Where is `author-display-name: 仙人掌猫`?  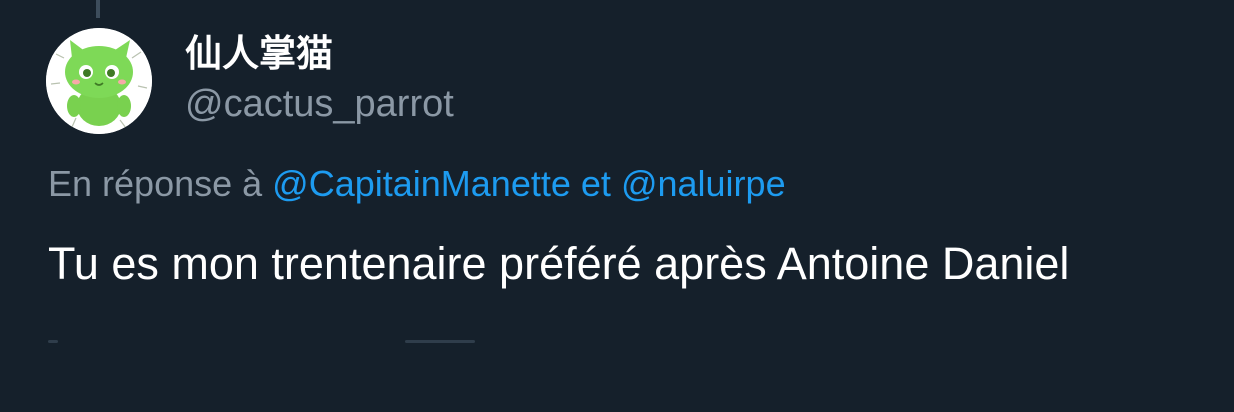
author-display-name: 仙人掌猫 is located at coordinates (259, 54).